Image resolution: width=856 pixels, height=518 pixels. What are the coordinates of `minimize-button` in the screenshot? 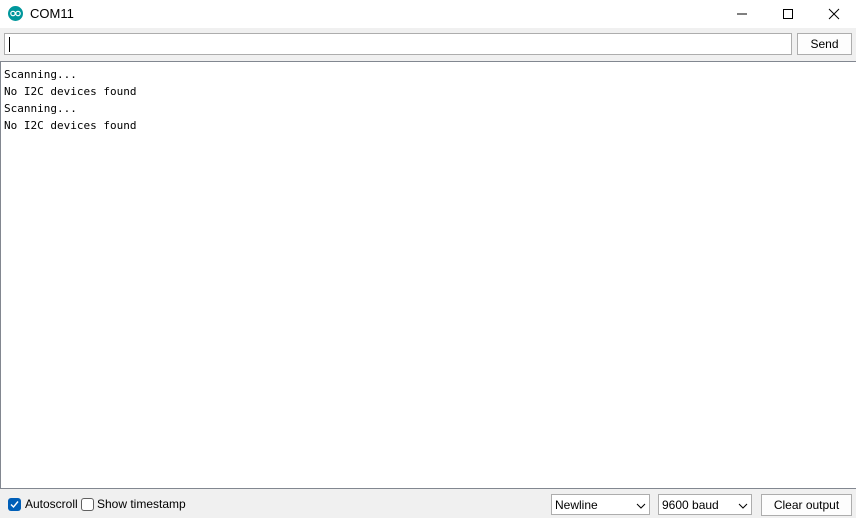 It's located at (742, 14).